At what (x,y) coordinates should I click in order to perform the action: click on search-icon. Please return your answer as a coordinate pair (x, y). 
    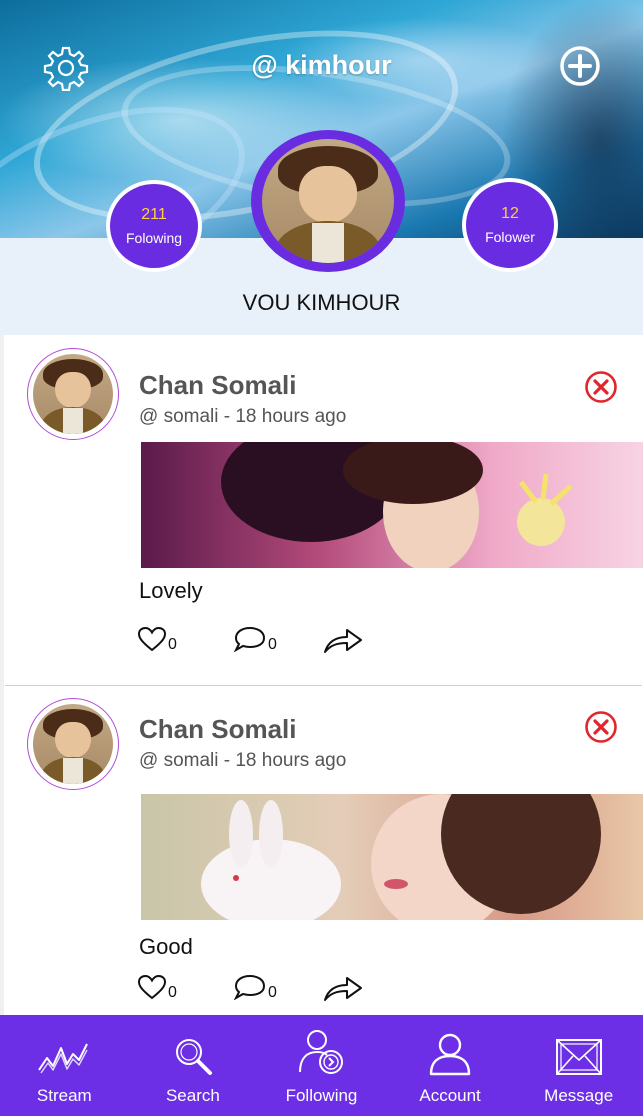
    Looking at the image, I should click on (193, 1057).